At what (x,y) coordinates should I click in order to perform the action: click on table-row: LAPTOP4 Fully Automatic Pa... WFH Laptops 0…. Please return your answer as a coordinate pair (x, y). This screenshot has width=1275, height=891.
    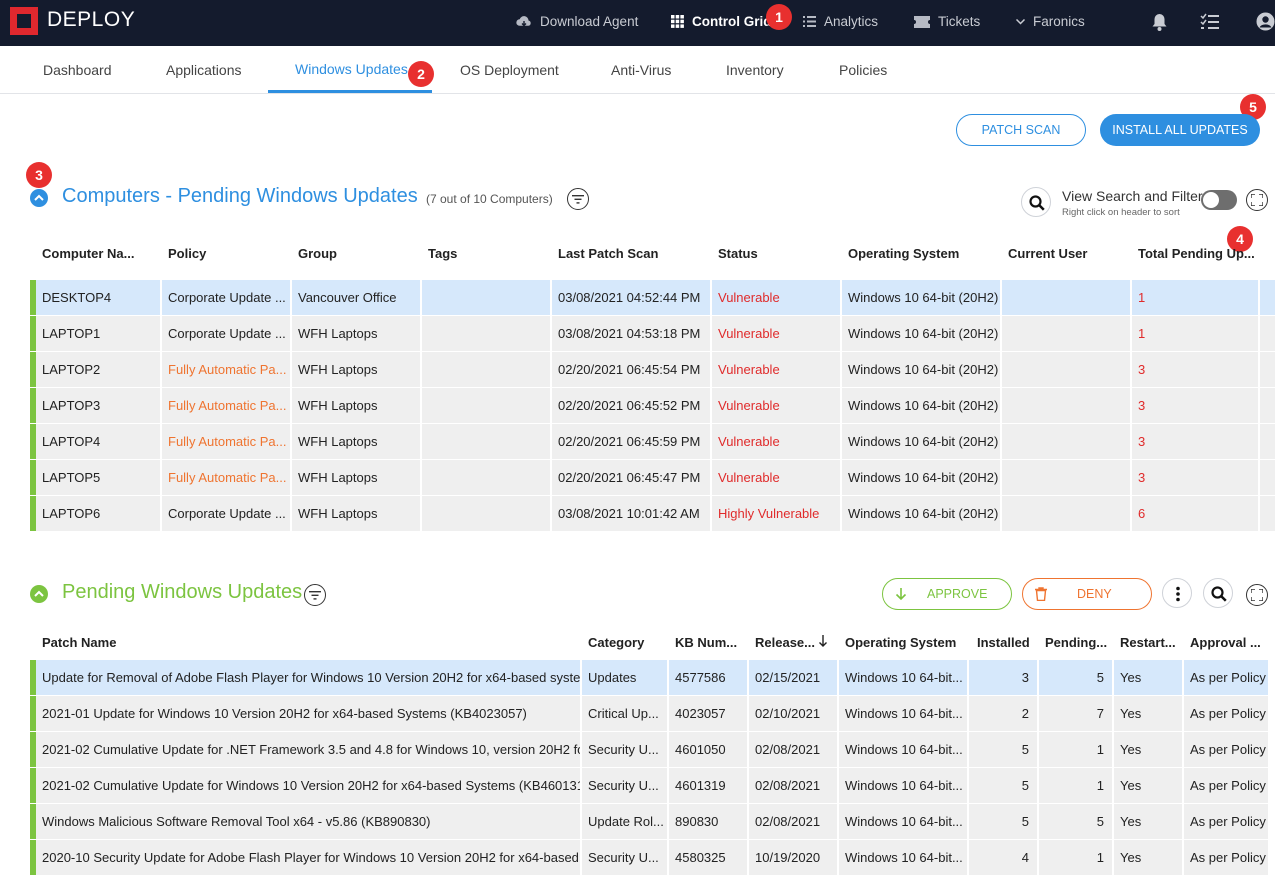
    Looking at the image, I should click on (652, 441).